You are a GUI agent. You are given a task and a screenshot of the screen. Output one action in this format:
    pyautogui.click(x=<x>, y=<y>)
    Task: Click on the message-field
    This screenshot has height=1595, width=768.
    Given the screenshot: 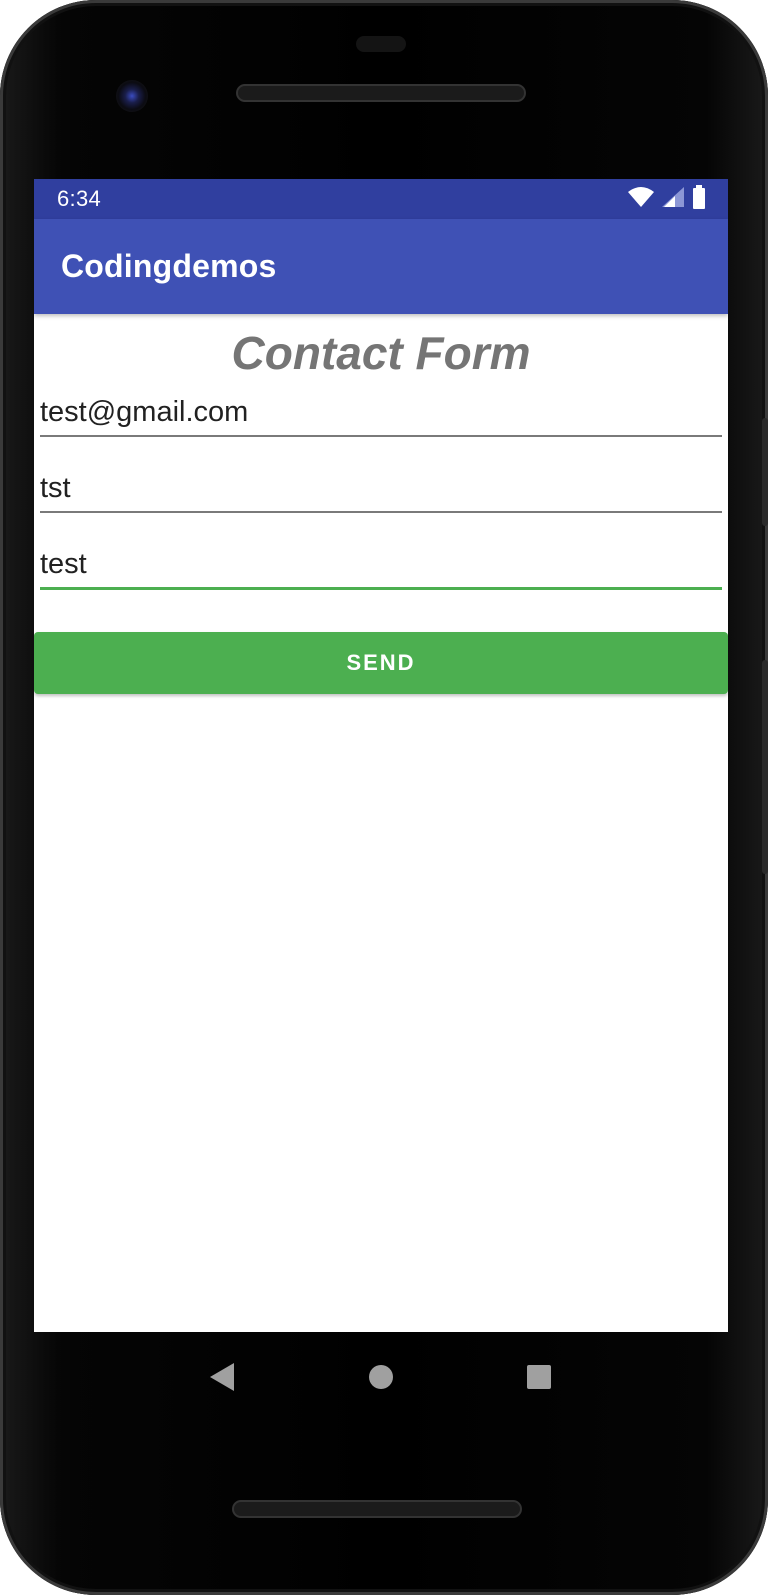 What is the action you would take?
    pyautogui.click(x=381, y=569)
    